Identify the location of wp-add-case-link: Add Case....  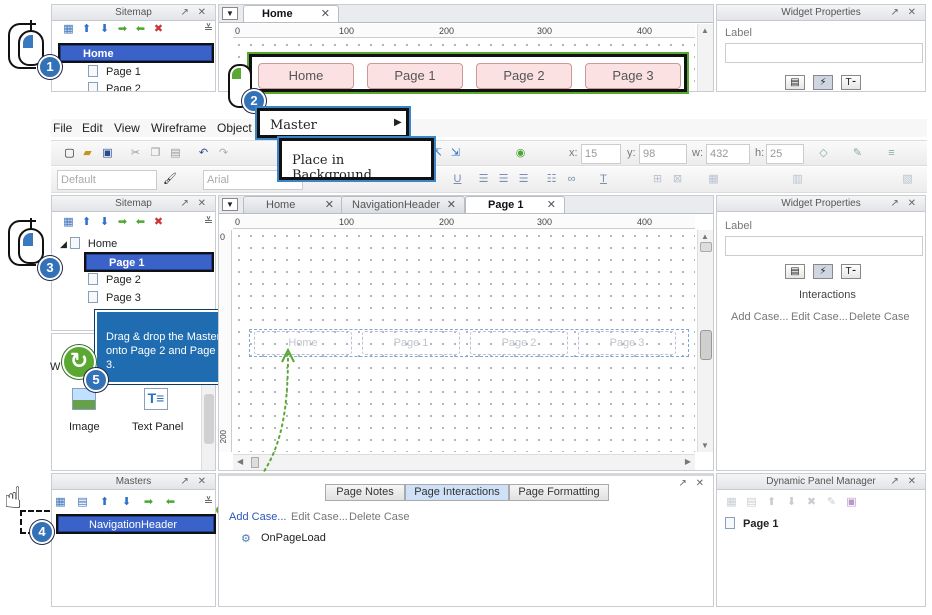
(759, 317).